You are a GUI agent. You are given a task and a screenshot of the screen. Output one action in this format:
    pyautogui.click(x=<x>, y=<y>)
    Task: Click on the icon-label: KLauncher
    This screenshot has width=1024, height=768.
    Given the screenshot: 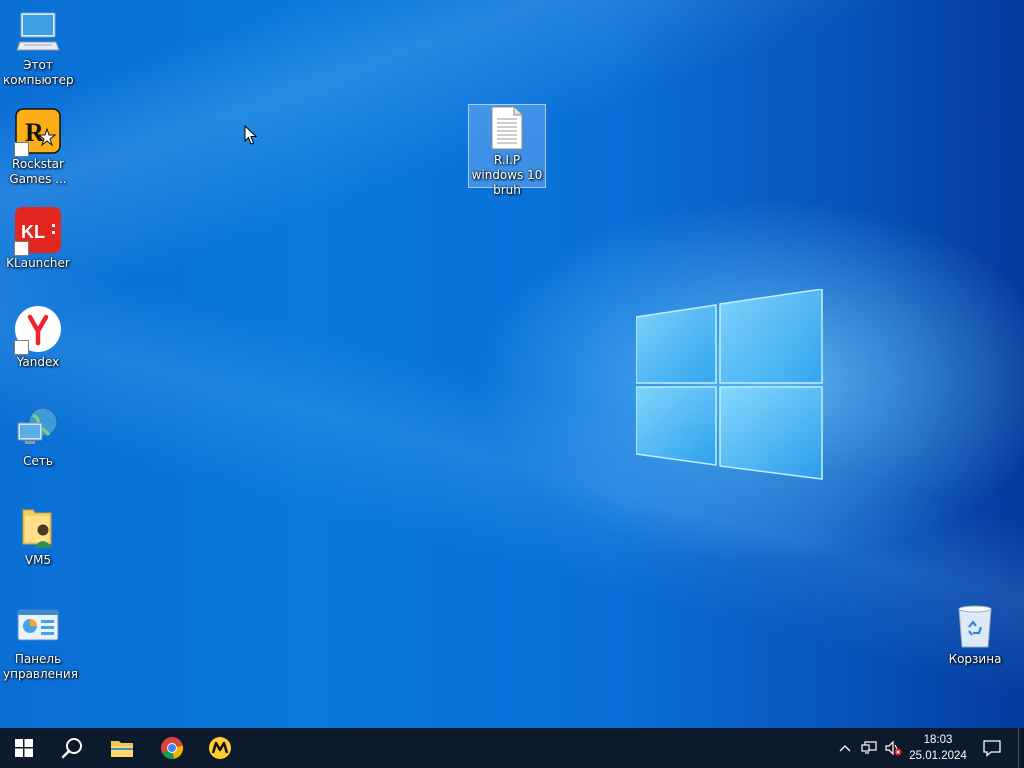 What is the action you would take?
    pyautogui.click(x=38, y=263)
    